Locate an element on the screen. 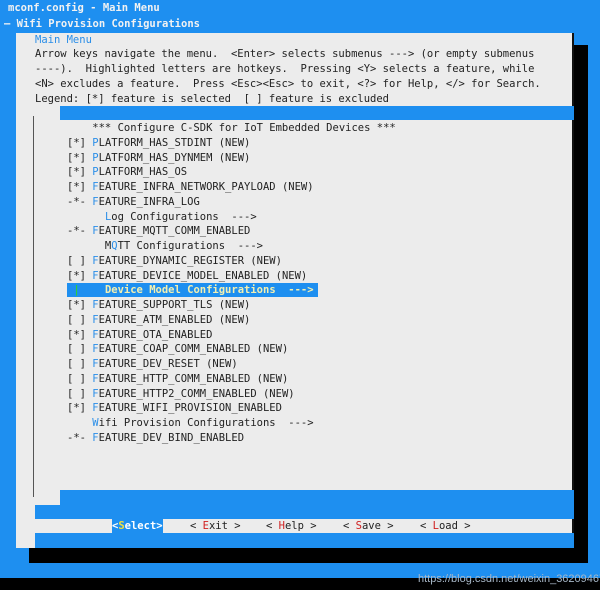 The height and width of the screenshot is (590, 600). exit-button: < Exit > is located at coordinates (215, 526).